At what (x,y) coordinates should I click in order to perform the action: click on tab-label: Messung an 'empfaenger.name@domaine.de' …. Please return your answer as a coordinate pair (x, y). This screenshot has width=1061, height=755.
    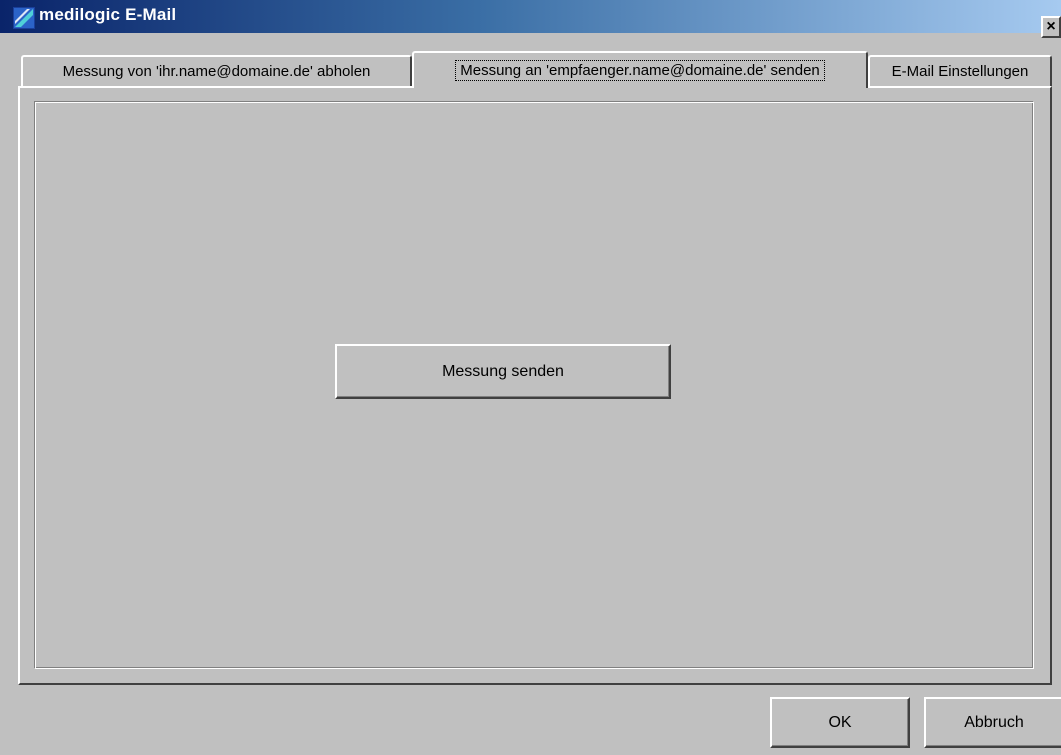
    Looking at the image, I should click on (640, 70).